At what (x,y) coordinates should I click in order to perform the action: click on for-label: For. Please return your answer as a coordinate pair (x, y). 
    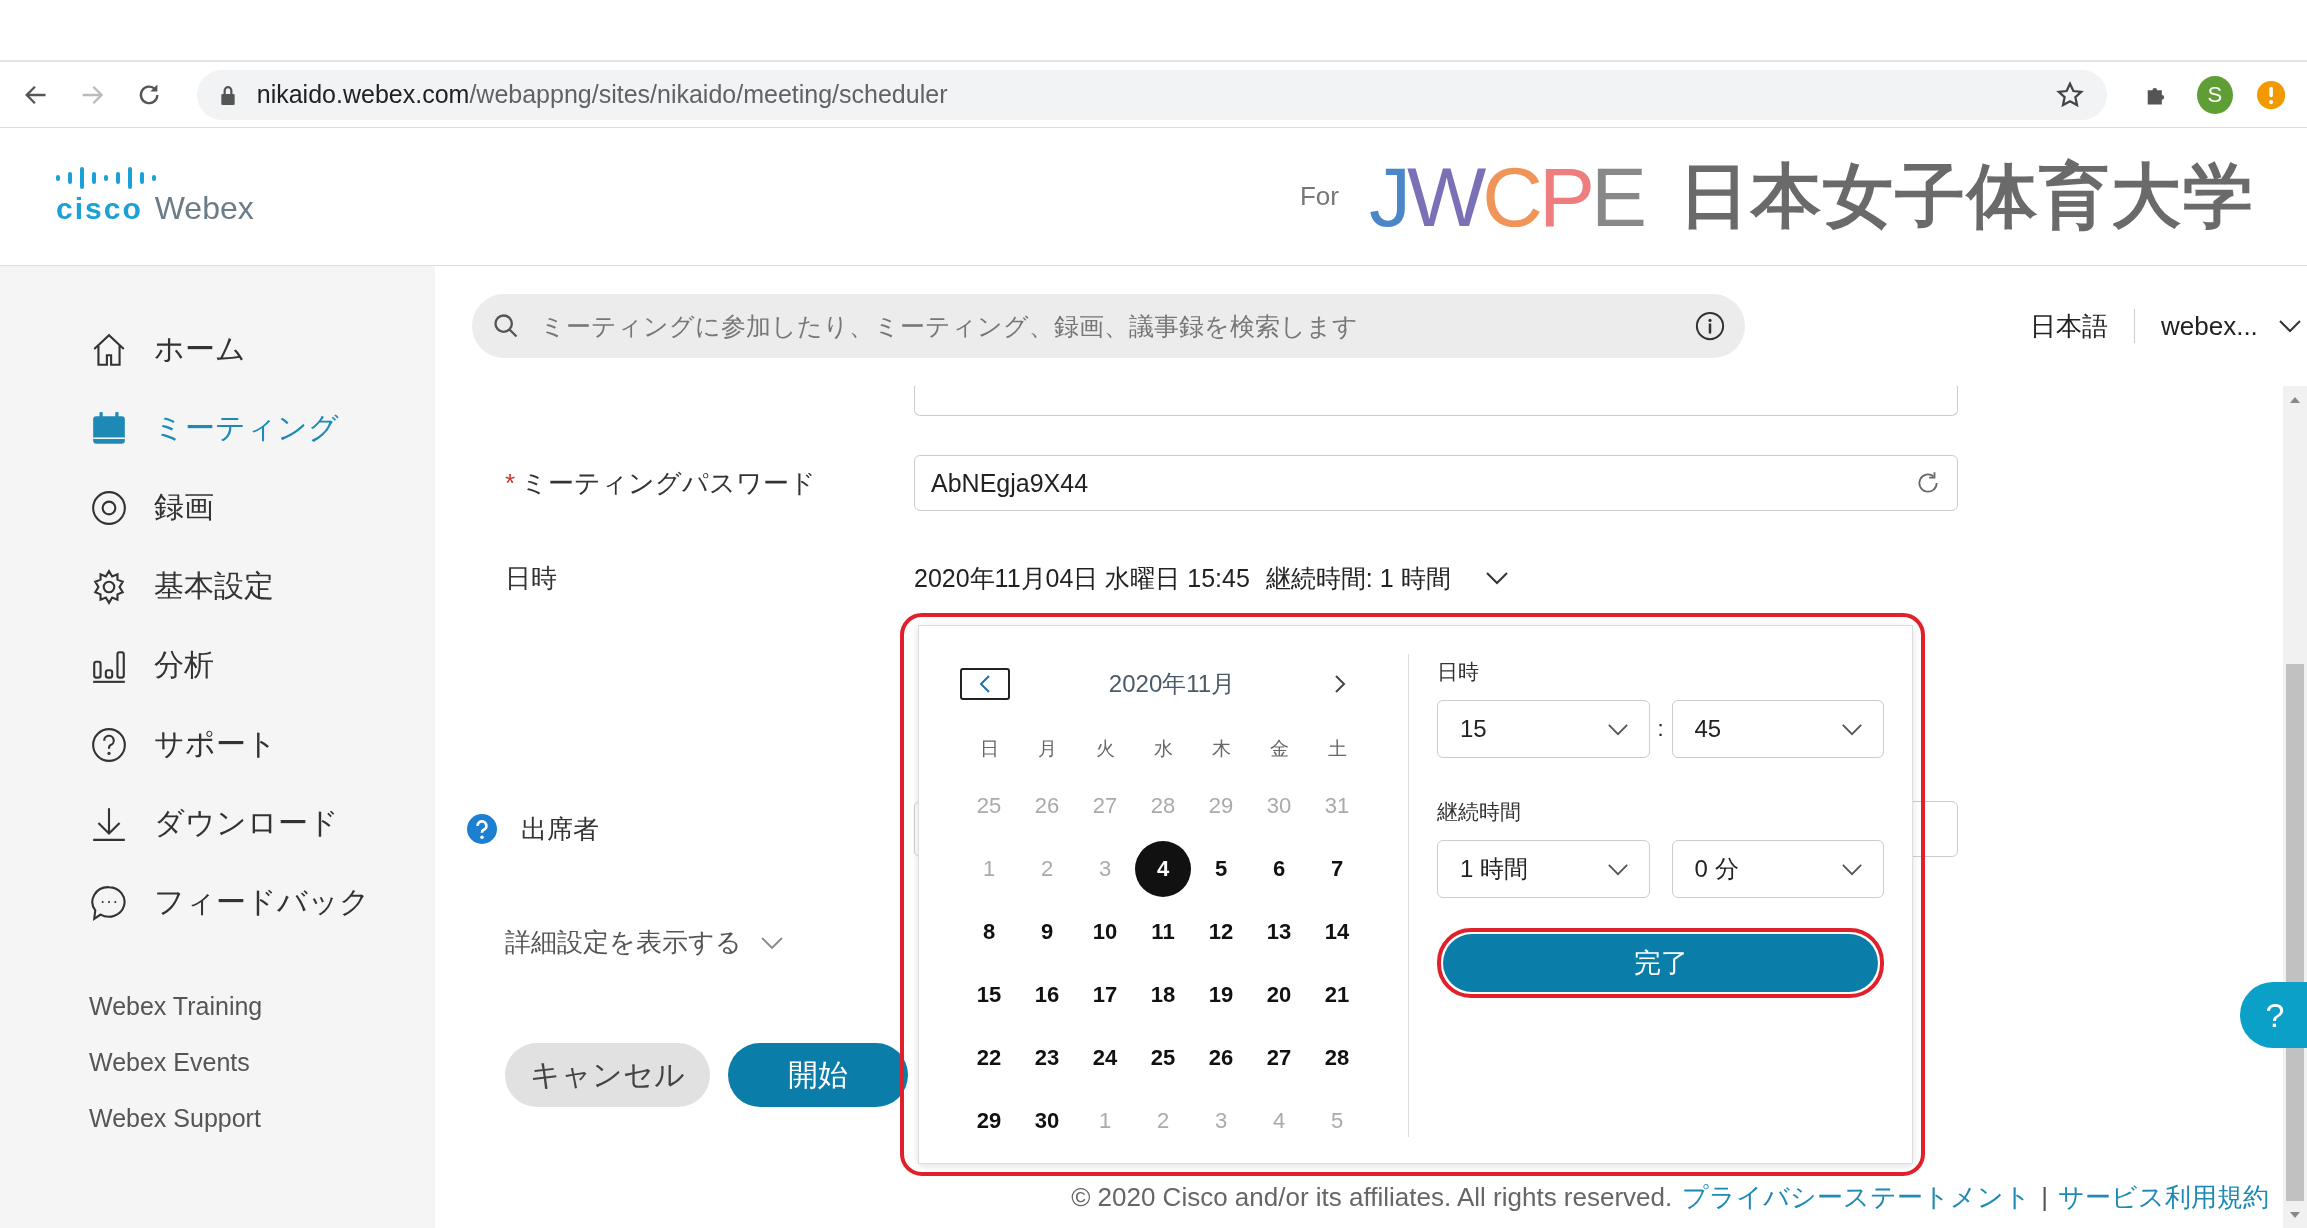
    Looking at the image, I should click on (1319, 196).